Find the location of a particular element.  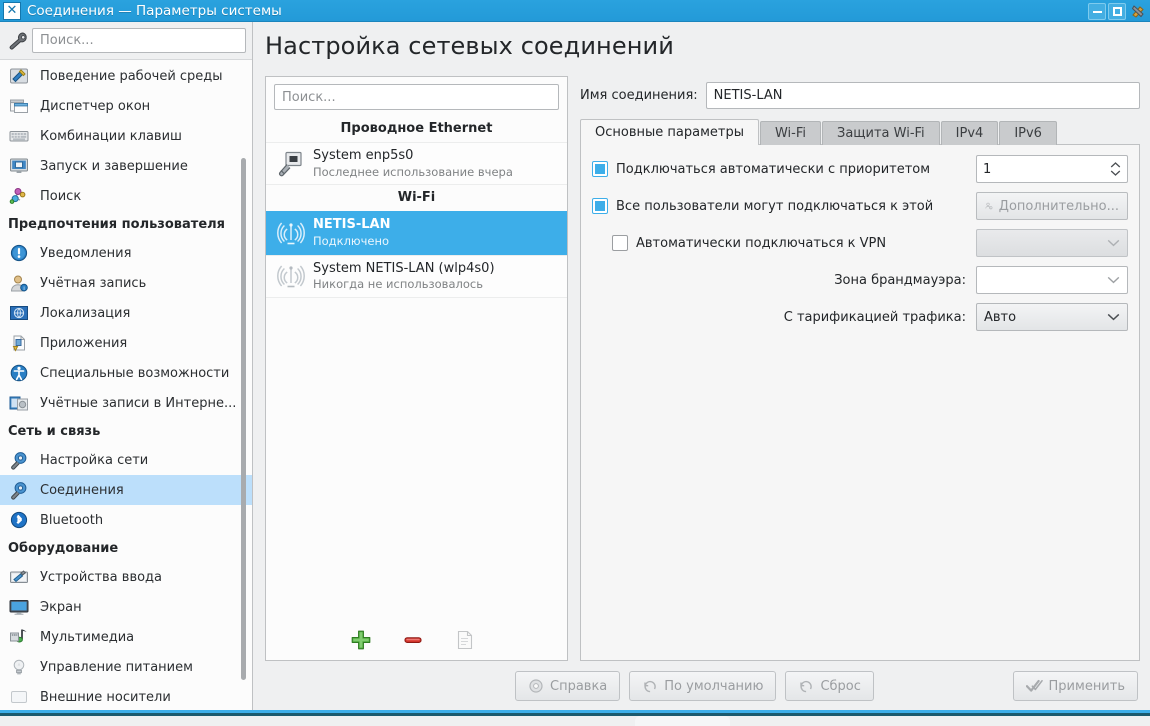

sidebar-item-accessibility: Специальные возможности is located at coordinates (126, 373).